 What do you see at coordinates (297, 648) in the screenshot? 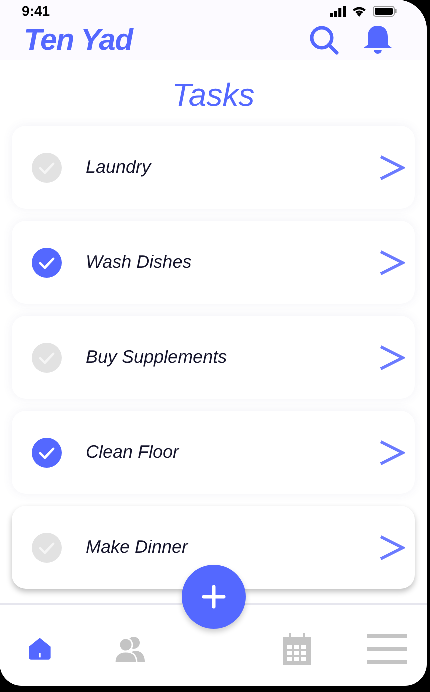
I see `calendar-icon` at bounding box center [297, 648].